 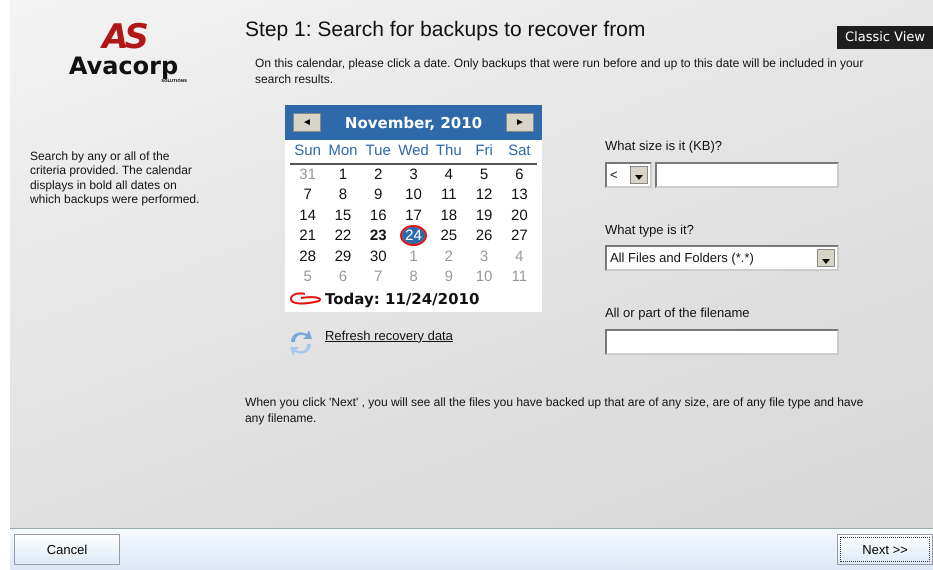 What do you see at coordinates (307, 195) in the screenshot?
I see `calendar-day: 7` at bounding box center [307, 195].